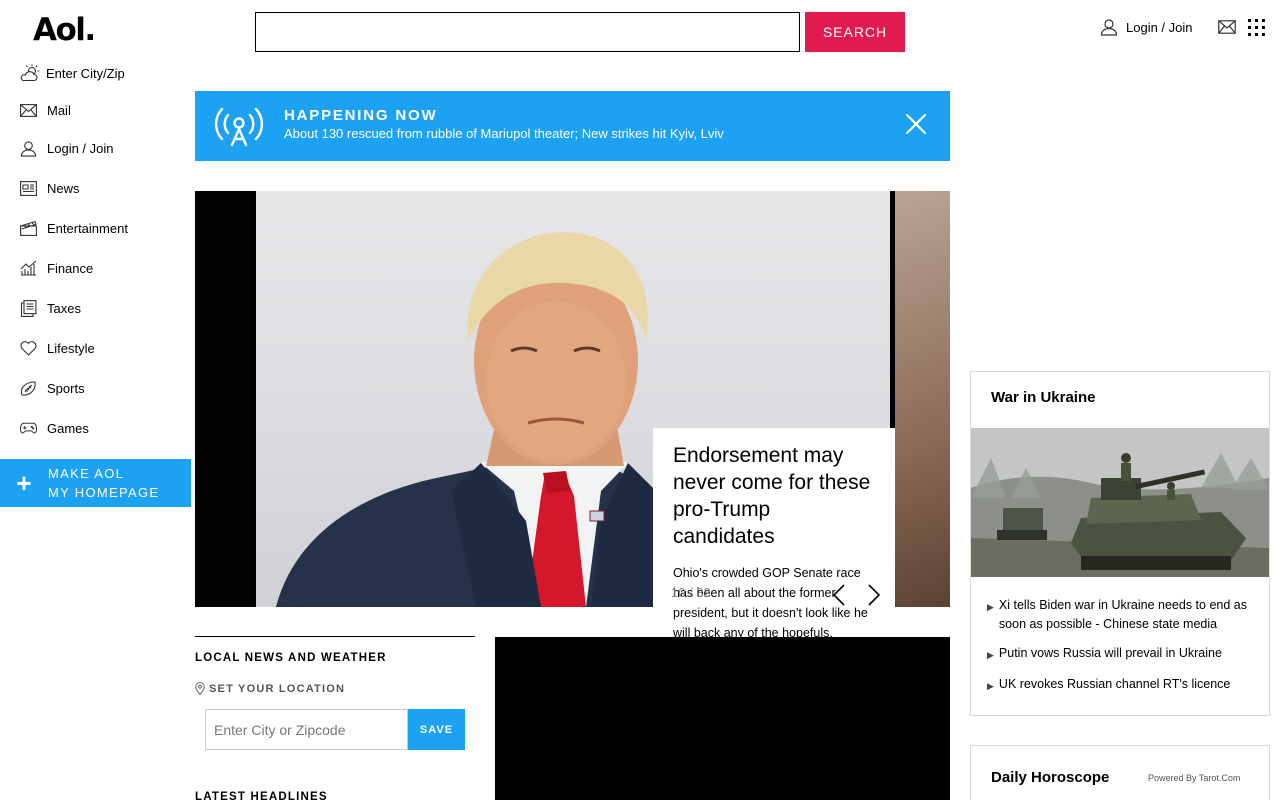 This screenshot has width=1280, height=800. What do you see at coordinates (222, 399) in the screenshot?
I see `carousel-prev-slide-image` at bounding box center [222, 399].